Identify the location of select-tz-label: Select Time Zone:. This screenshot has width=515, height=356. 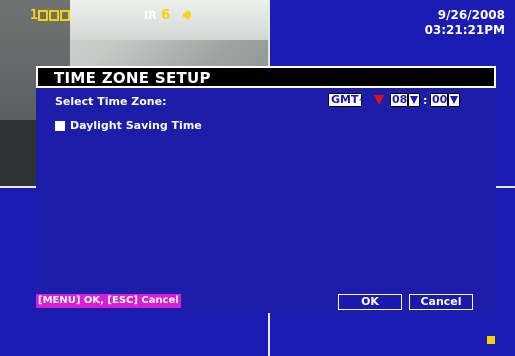
(111, 101).